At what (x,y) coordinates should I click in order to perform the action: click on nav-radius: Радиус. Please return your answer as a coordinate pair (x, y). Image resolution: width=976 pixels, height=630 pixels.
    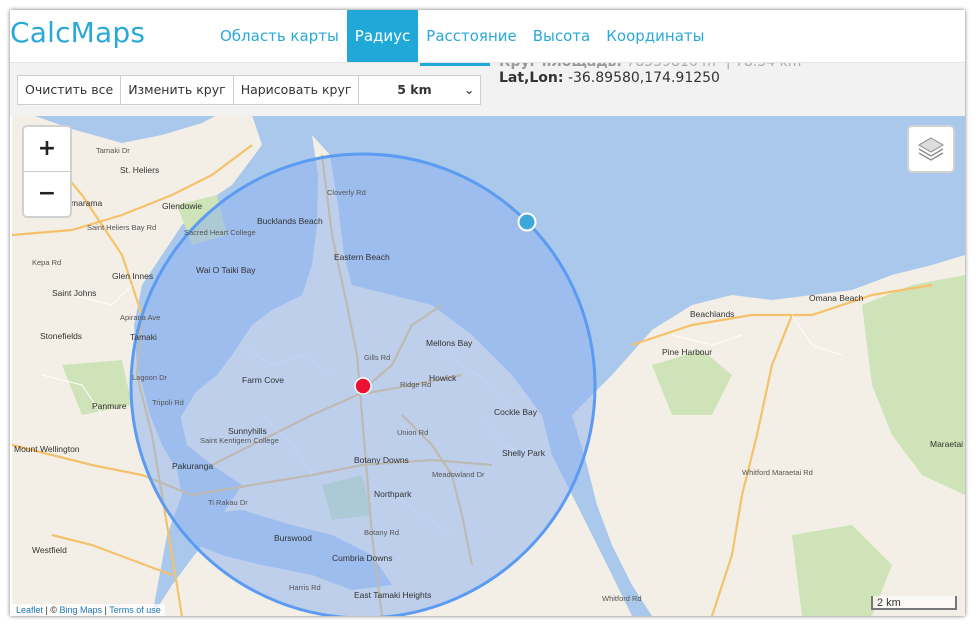
    Looking at the image, I should click on (382, 36).